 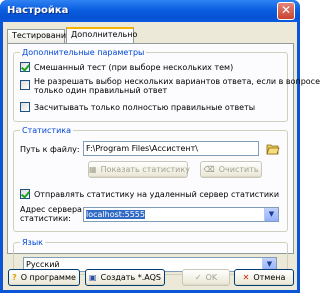 What do you see at coordinates (271, 214) in the screenshot?
I see `chevron-down-icon: ▼` at bounding box center [271, 214].